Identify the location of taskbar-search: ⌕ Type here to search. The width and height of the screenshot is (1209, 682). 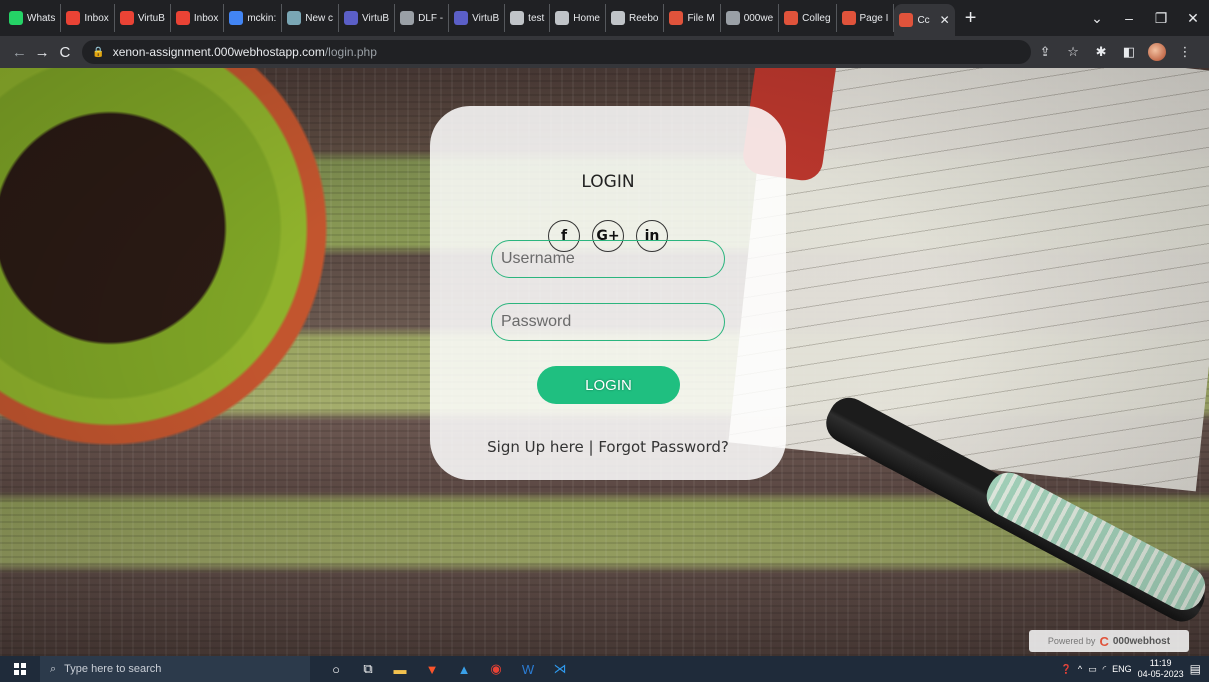
(175, 669).